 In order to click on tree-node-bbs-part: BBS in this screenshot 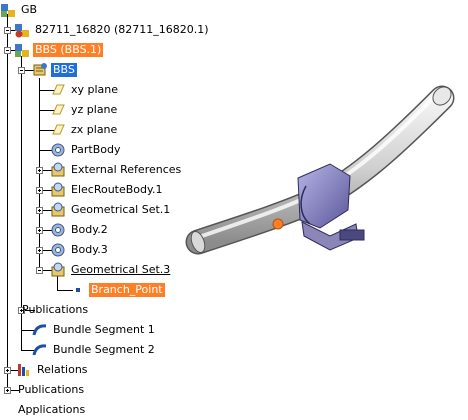, I will do `click(54, 70)`.